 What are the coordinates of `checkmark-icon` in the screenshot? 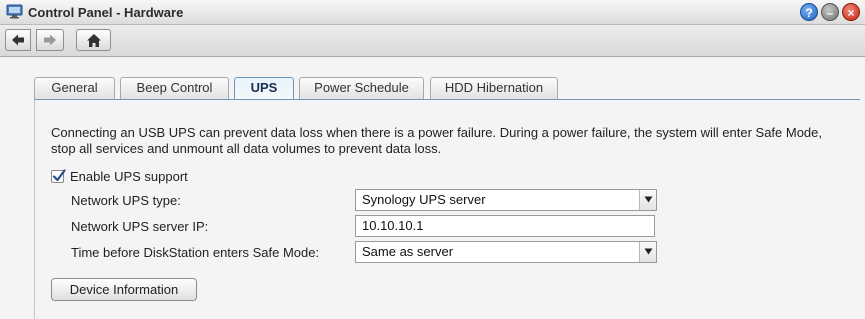 It's located at (59, 175).